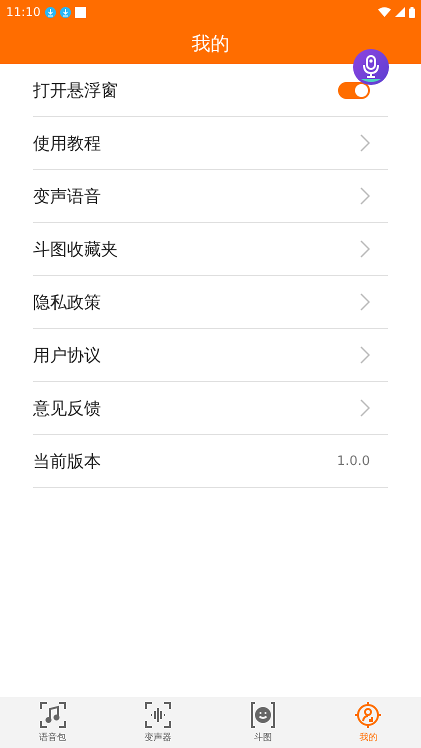 The height and width of the screenshot is (748, 421). Describe the element at coordinates (400, 12) in the screenshot. I see `signal-icon` at that location.